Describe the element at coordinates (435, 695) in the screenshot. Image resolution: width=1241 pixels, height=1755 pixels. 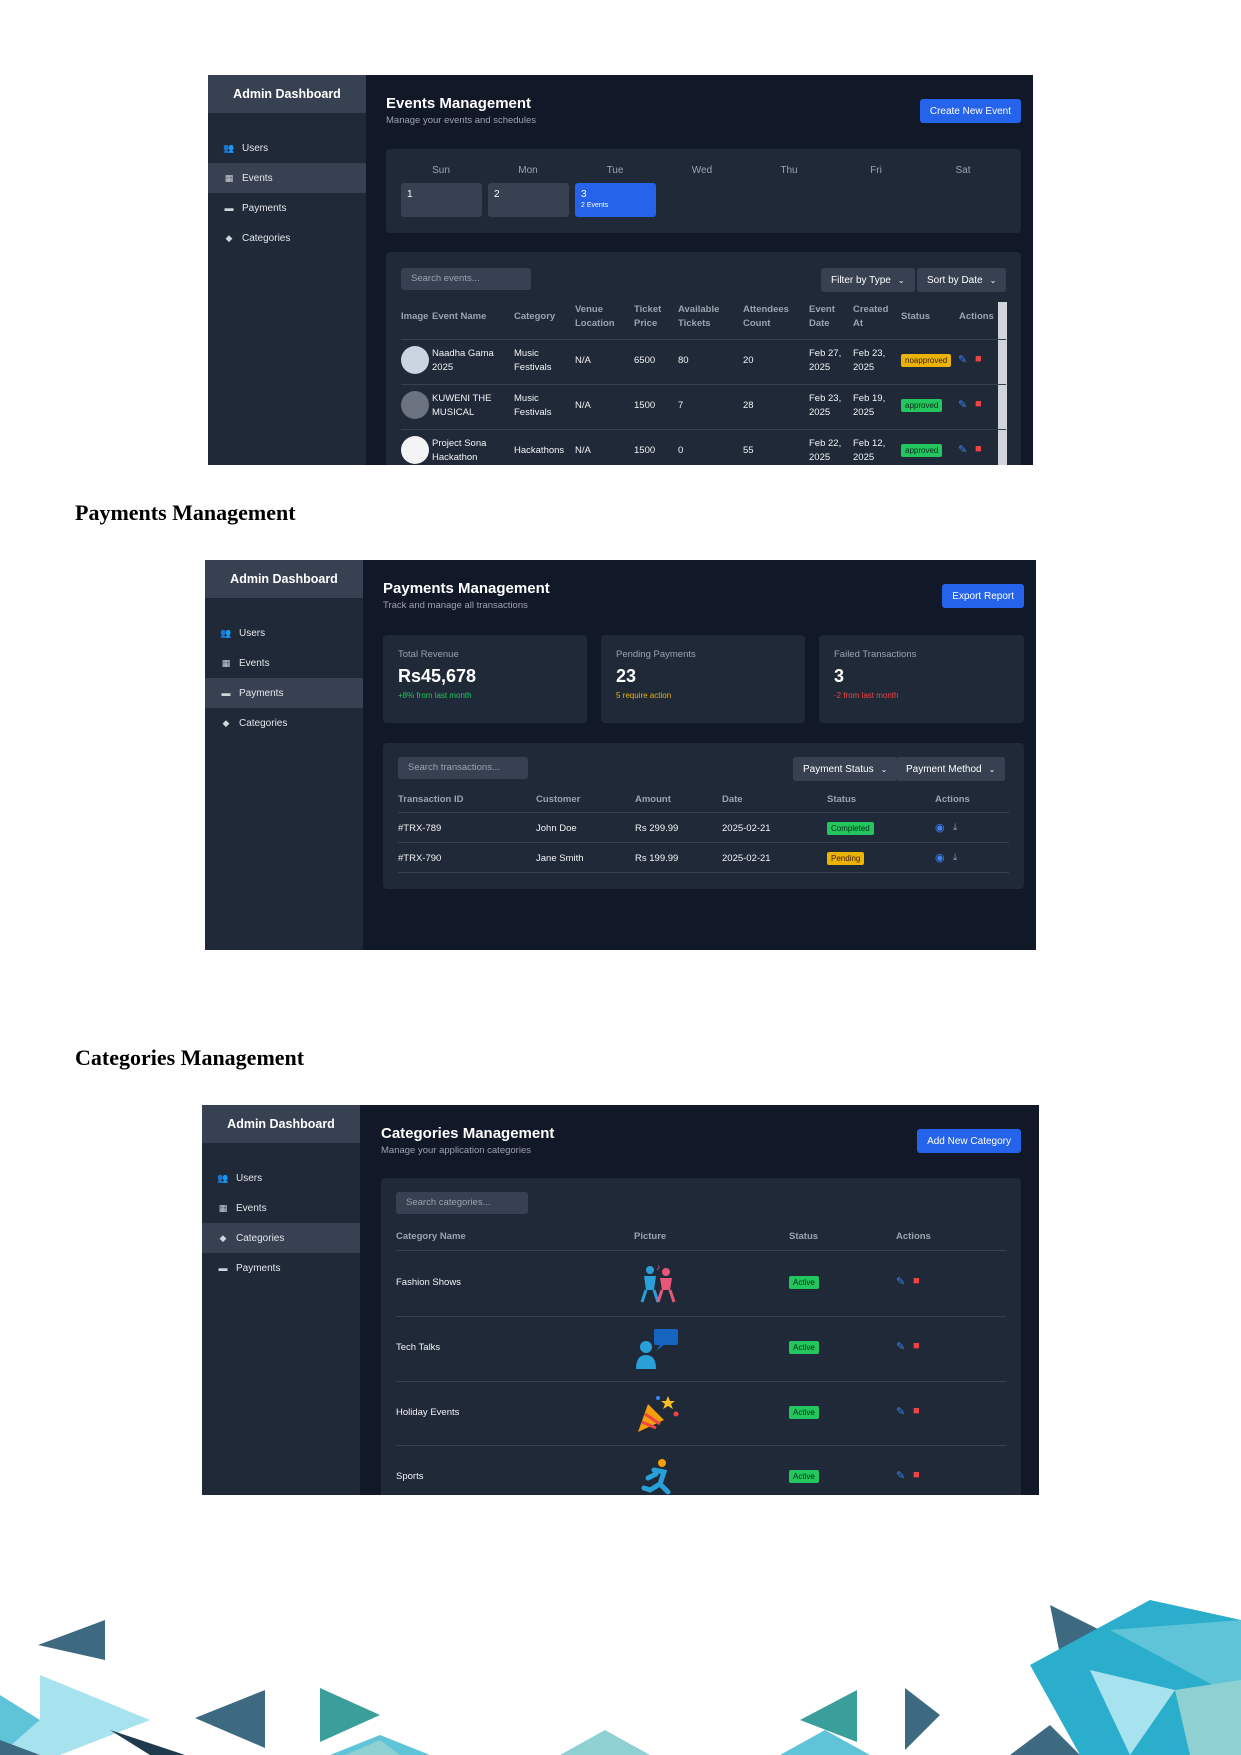
I see `stat-note: +8% from last month` at that location.